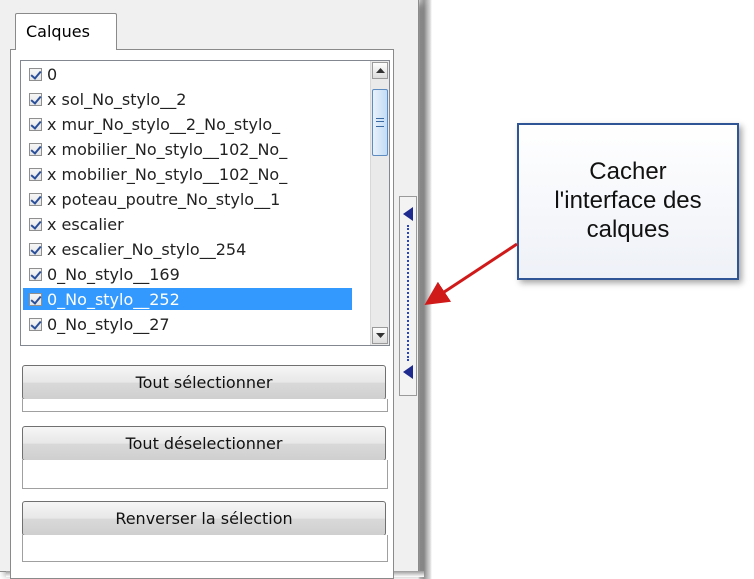  I want to click on scroll-down-button, so click(380, 335).